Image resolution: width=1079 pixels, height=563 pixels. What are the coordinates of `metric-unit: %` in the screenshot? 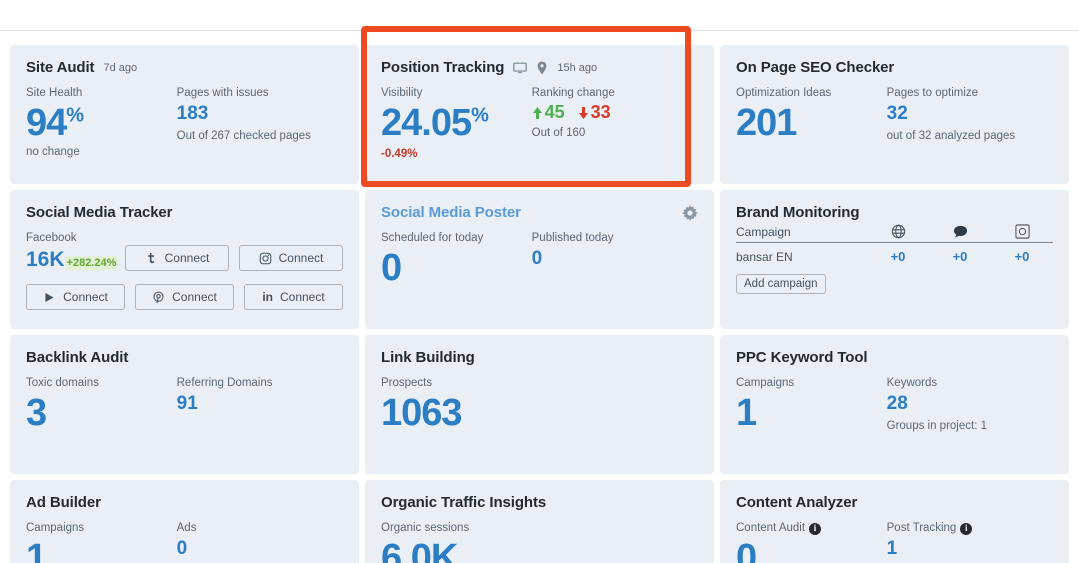 It's located at (480, 115).